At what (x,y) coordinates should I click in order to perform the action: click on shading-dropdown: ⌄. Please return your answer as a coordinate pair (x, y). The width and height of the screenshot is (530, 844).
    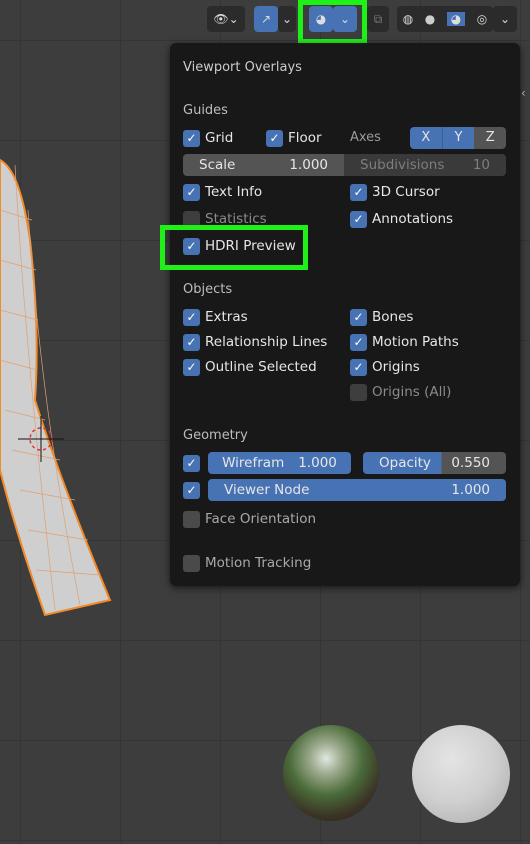
    Looking at the image, I should click on (505, 19).